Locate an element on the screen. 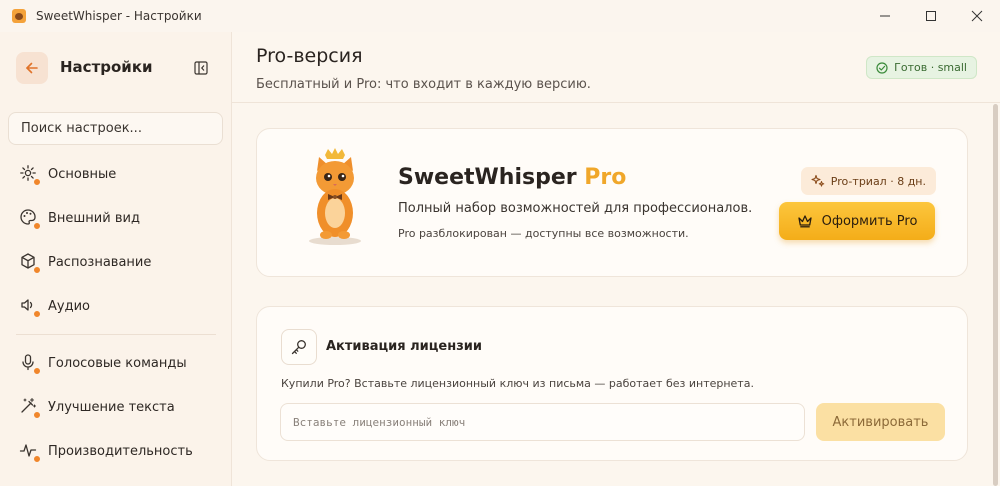  sidebar-item-recognition: Распознавание is located at coordinates (115, 262).